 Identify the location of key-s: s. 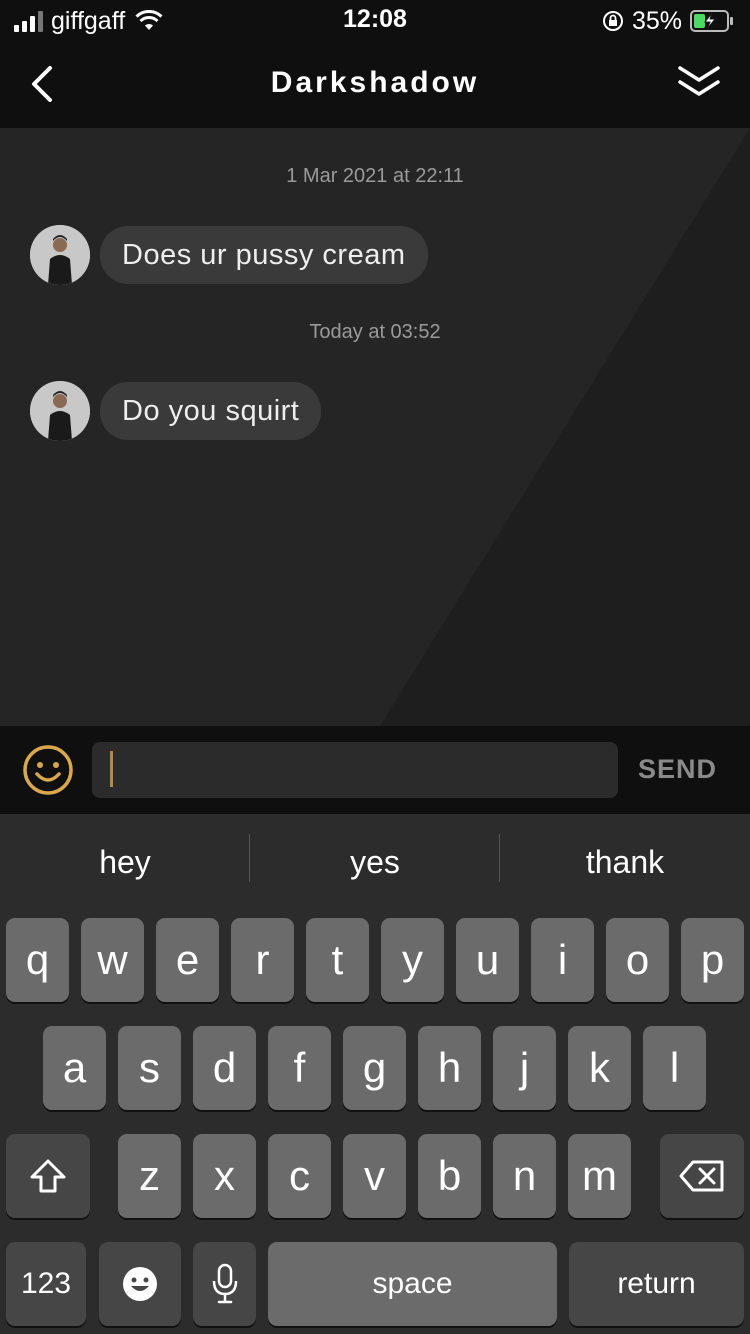
(149, 1068).